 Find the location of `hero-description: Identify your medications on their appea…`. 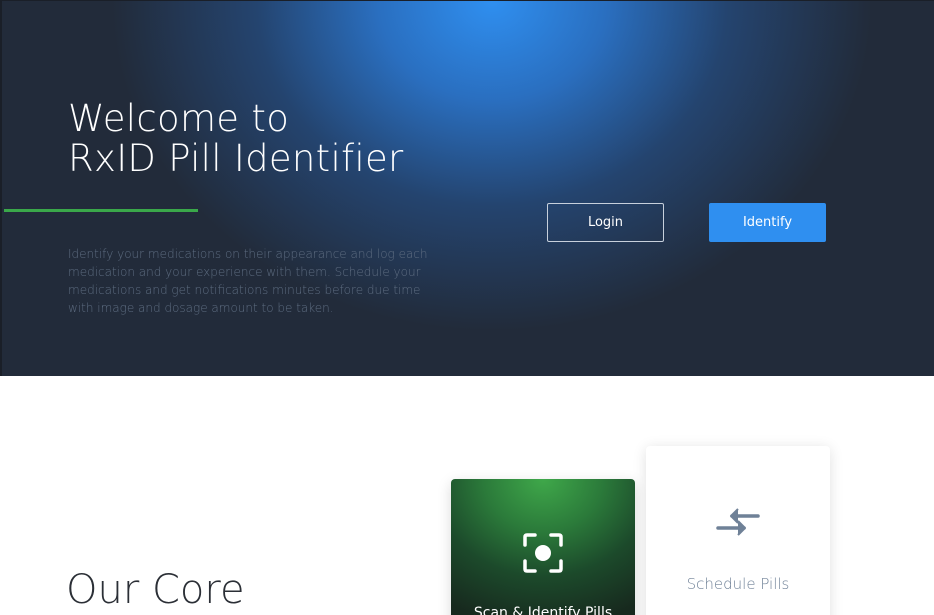

hero-description: Identify your medications on their appea… is located at coordinates (248, 281).